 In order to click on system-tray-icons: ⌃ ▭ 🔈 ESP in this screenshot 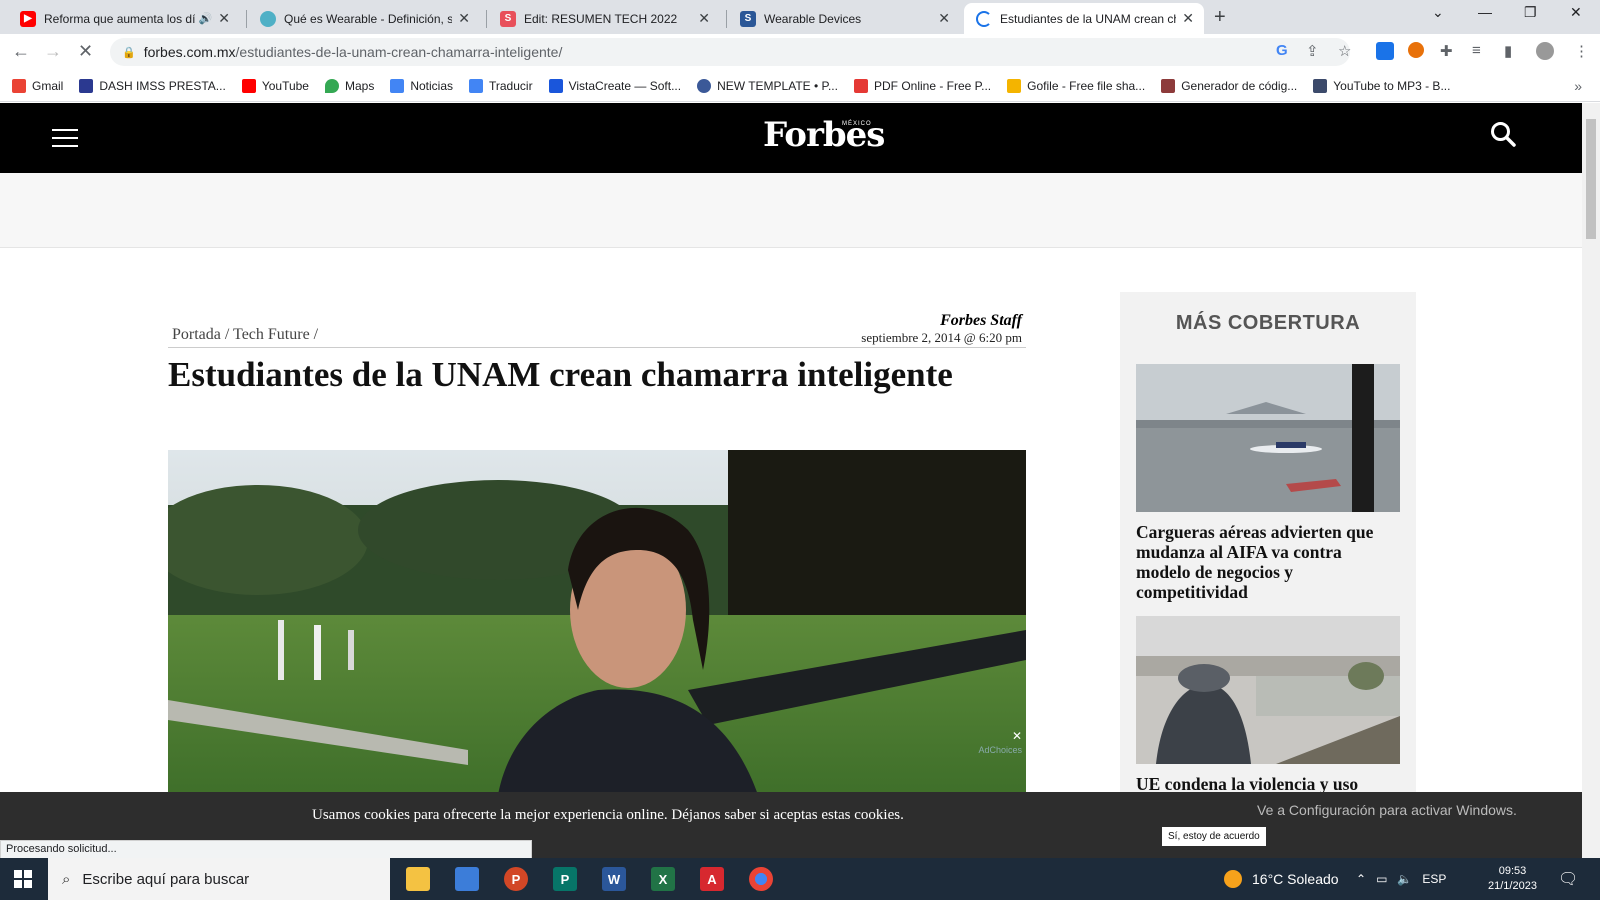, I will do `click(1401, 879)`.